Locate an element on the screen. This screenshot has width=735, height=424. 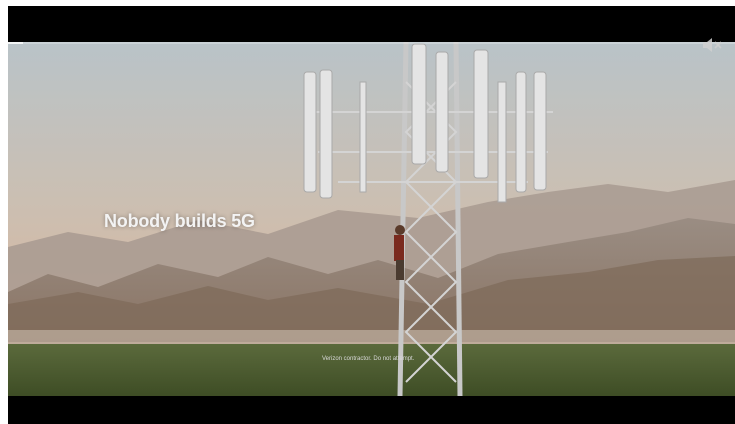
mute-button is located at coordinates (712, 47).